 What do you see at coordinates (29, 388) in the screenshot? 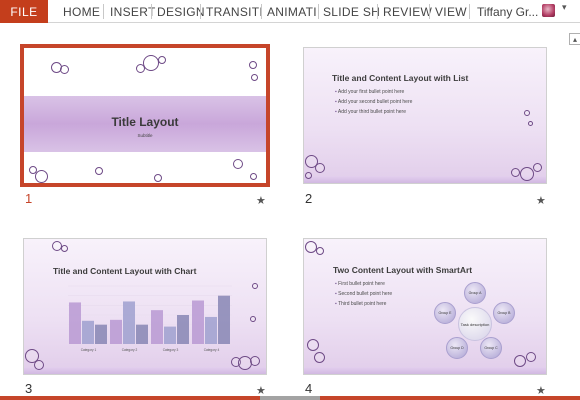
I see `slide-number: 3` at bounding box center [29, 388].